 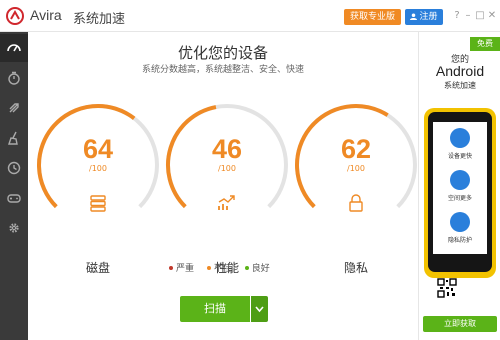 What do you see at coordinates (208, 268) in the screenshot?
I see `poor-dot-icon` at bounding box center [208, 268].